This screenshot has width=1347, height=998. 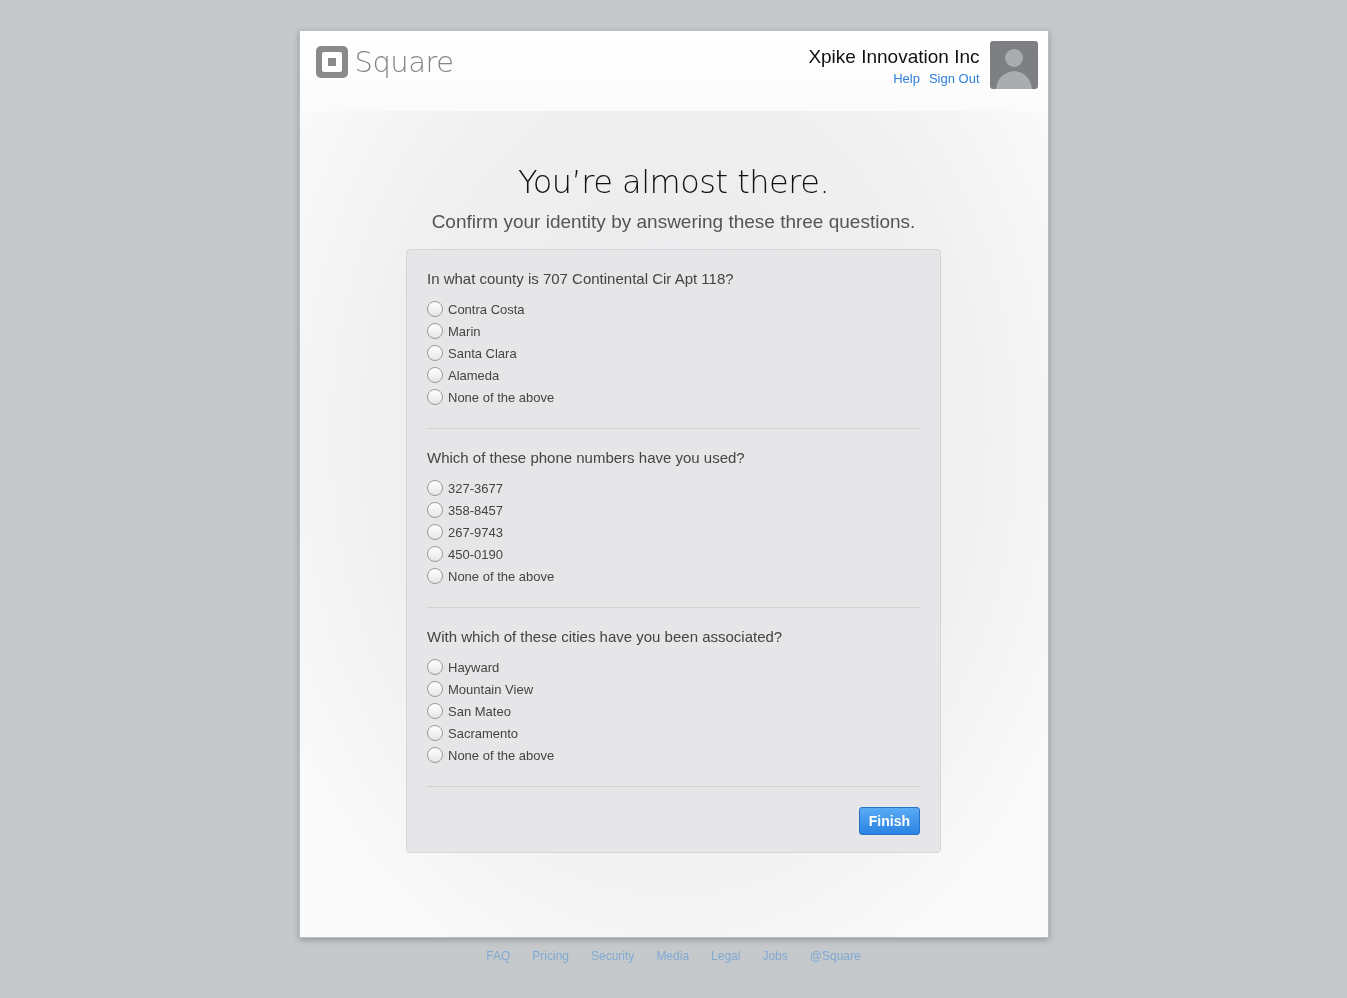 I want to click on option-label: Marin, so click(x=464, y=331).